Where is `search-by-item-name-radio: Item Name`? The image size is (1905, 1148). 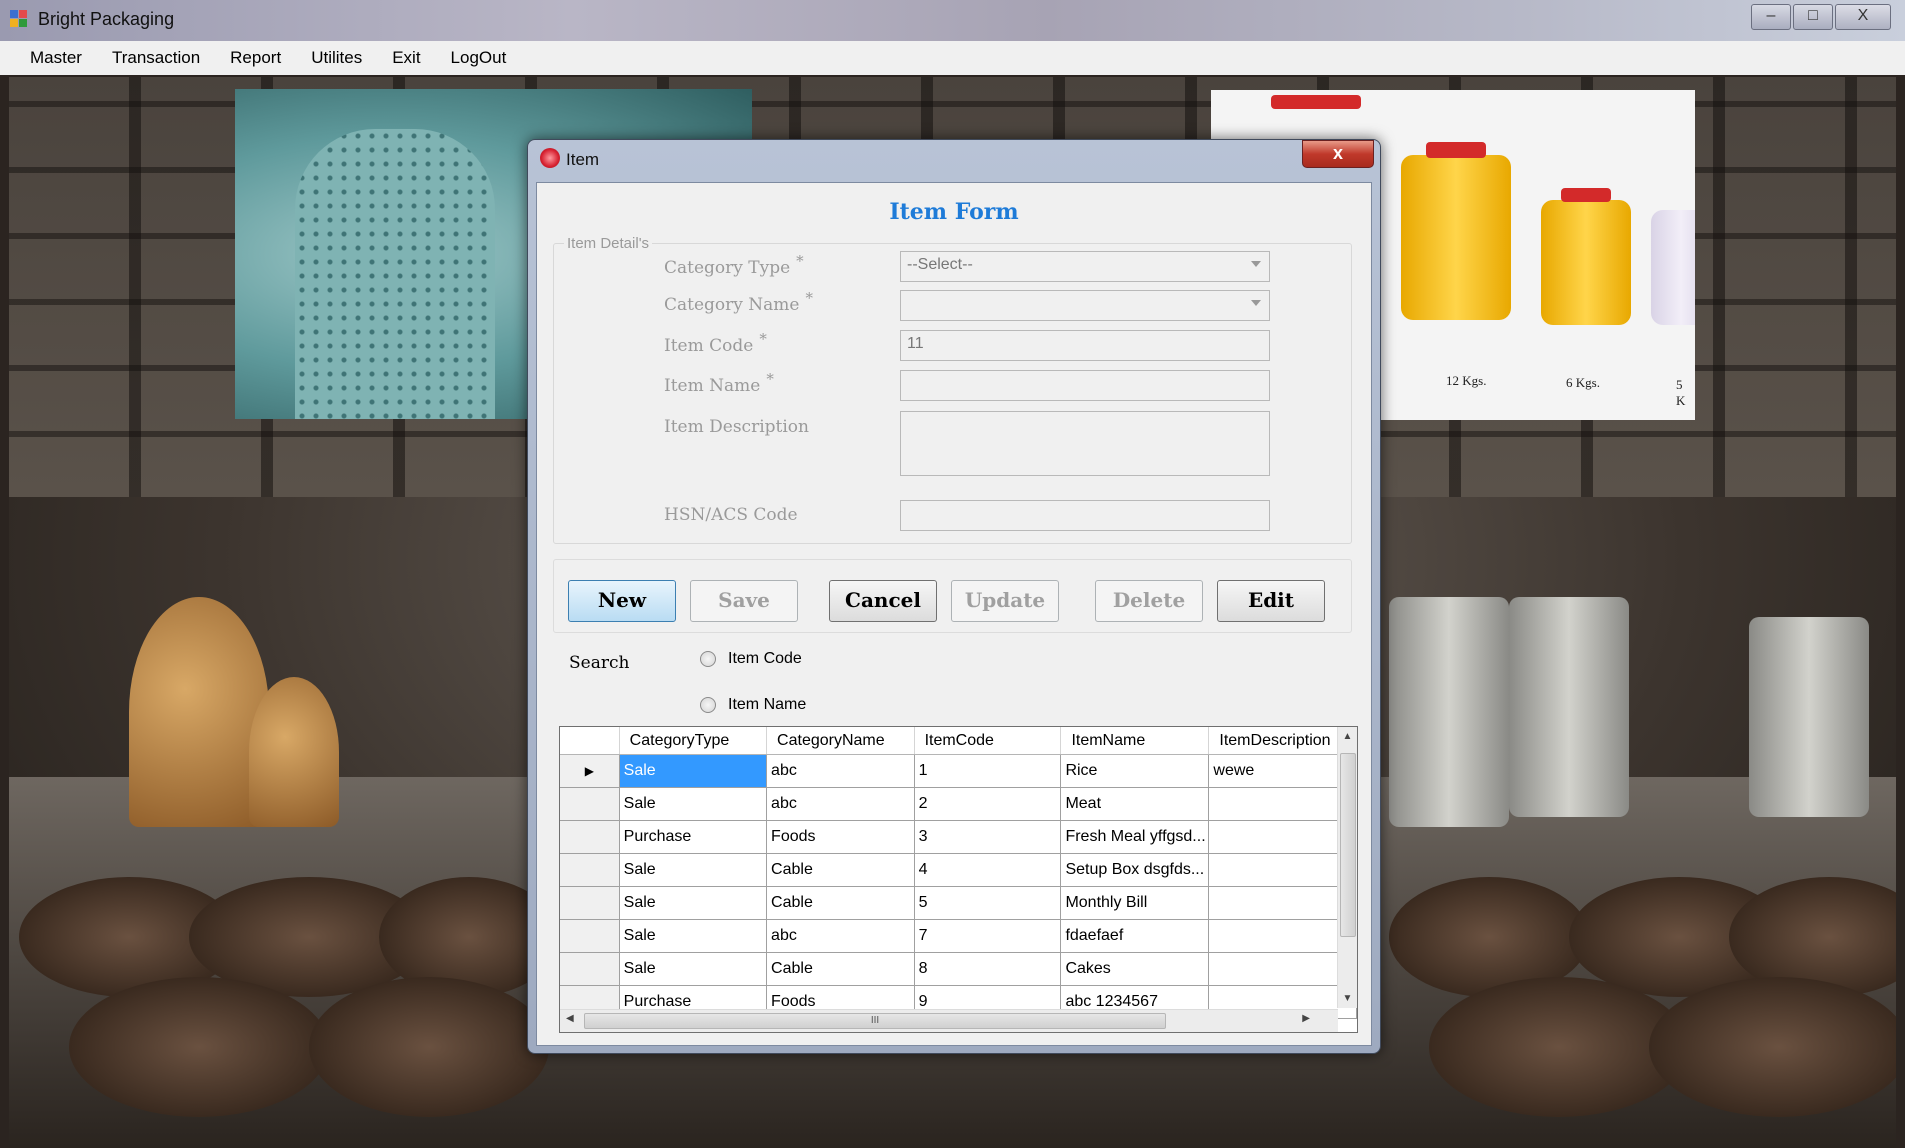
search-by-item-name-radio: Item Name is located at coordinates (753, 705).